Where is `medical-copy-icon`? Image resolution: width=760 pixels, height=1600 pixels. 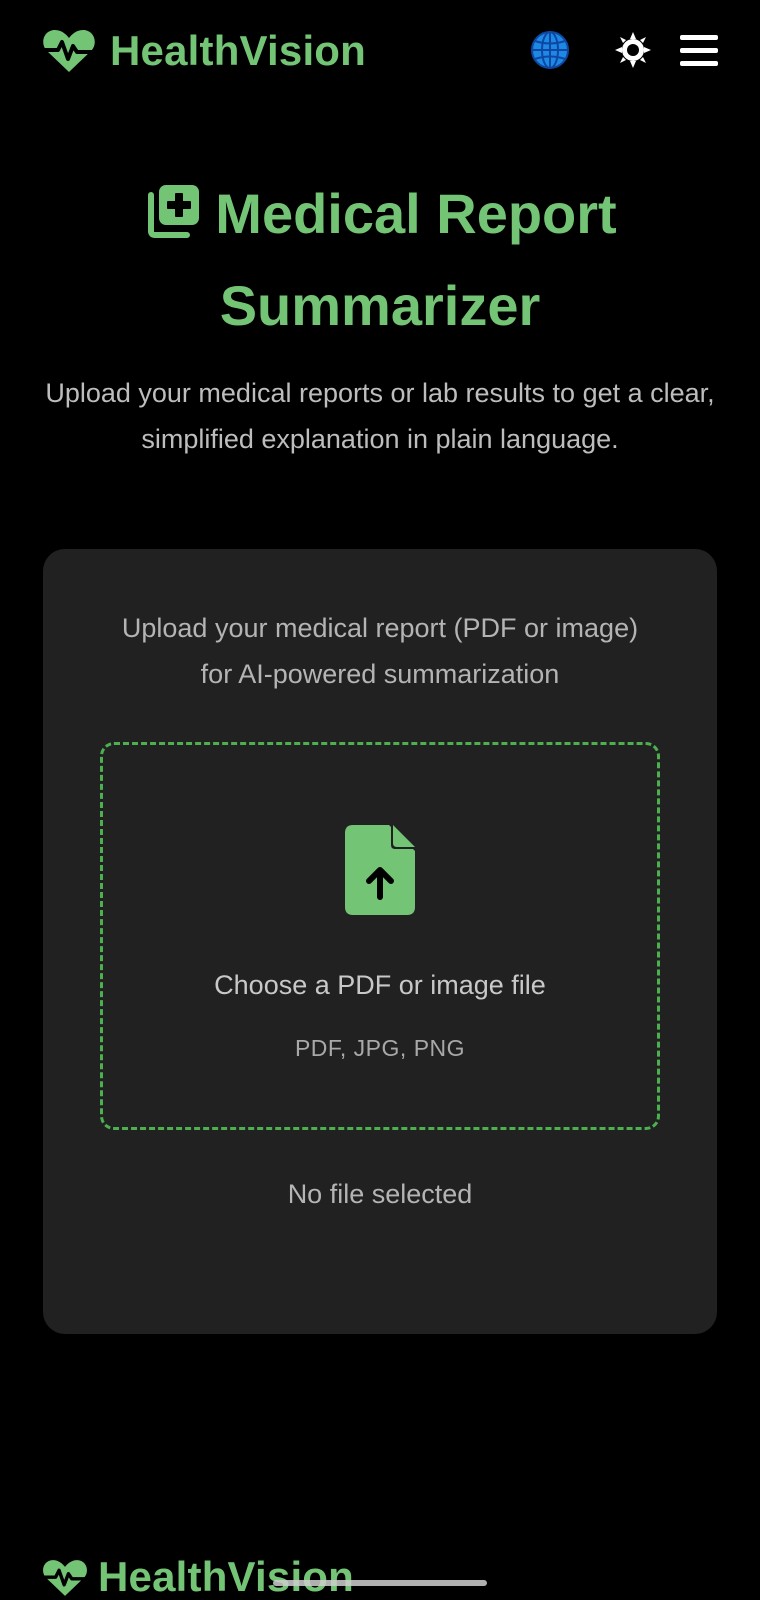
medical-copy-icon is located at coordinates (174, 211).